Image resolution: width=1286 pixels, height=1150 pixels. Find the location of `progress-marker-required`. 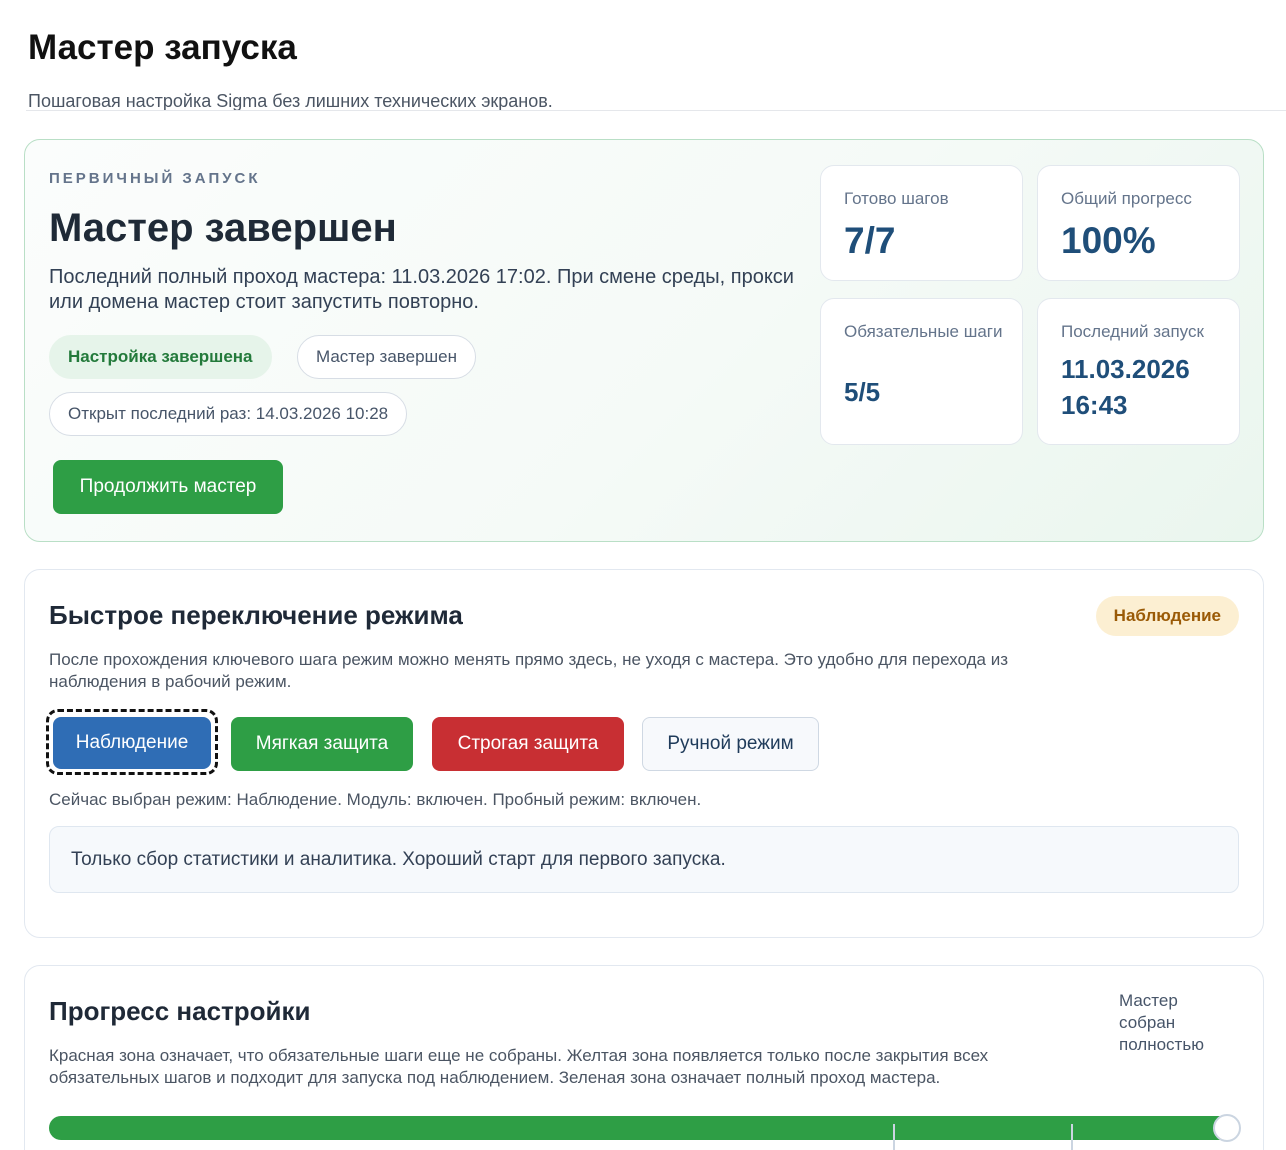

progress-marker-required is located at coordinates (894, 1137).